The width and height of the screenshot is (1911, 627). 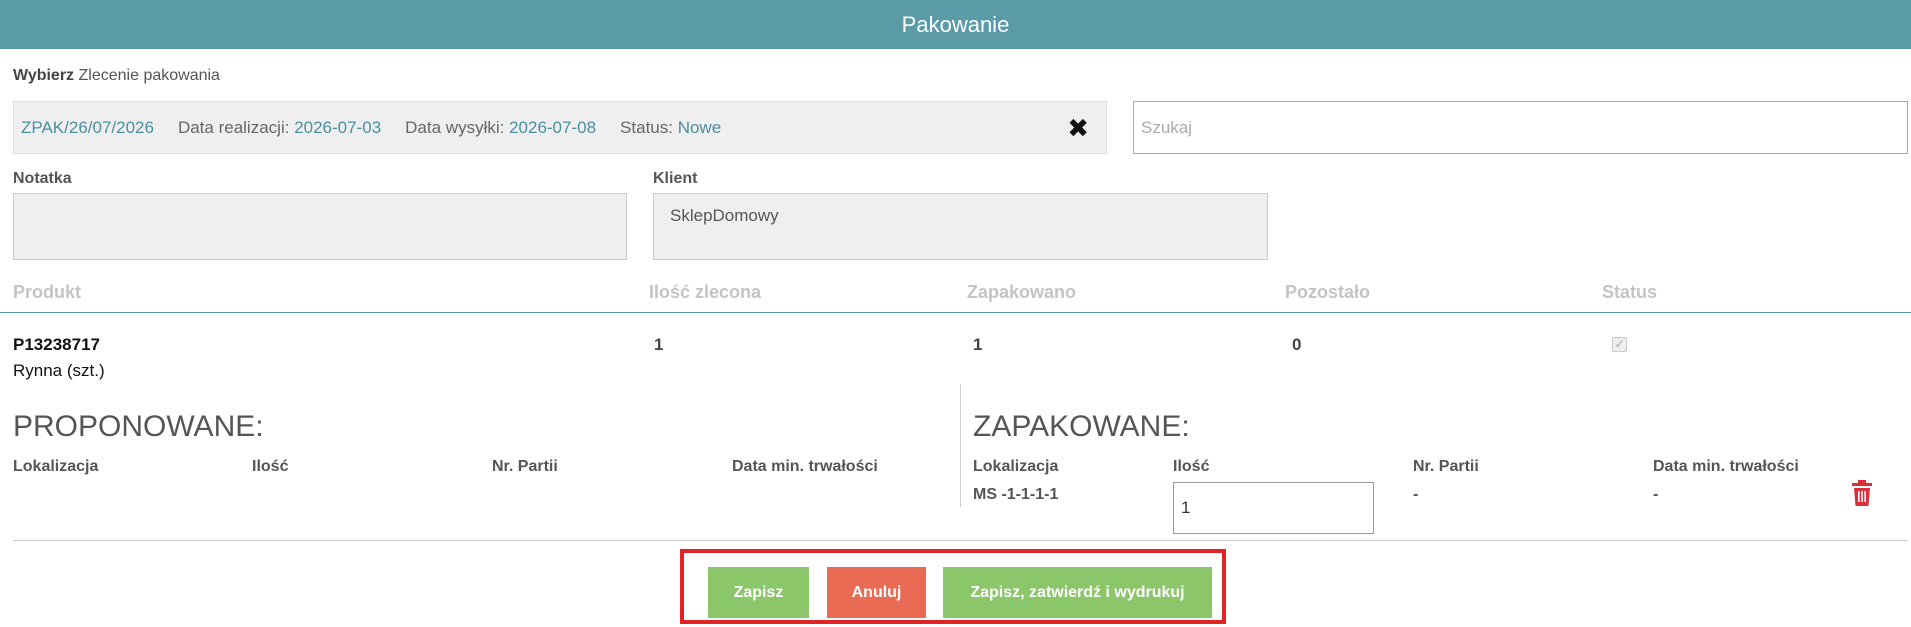 I want to click on column-header-remaining: Pozostało, so click(x=1328, y=292).